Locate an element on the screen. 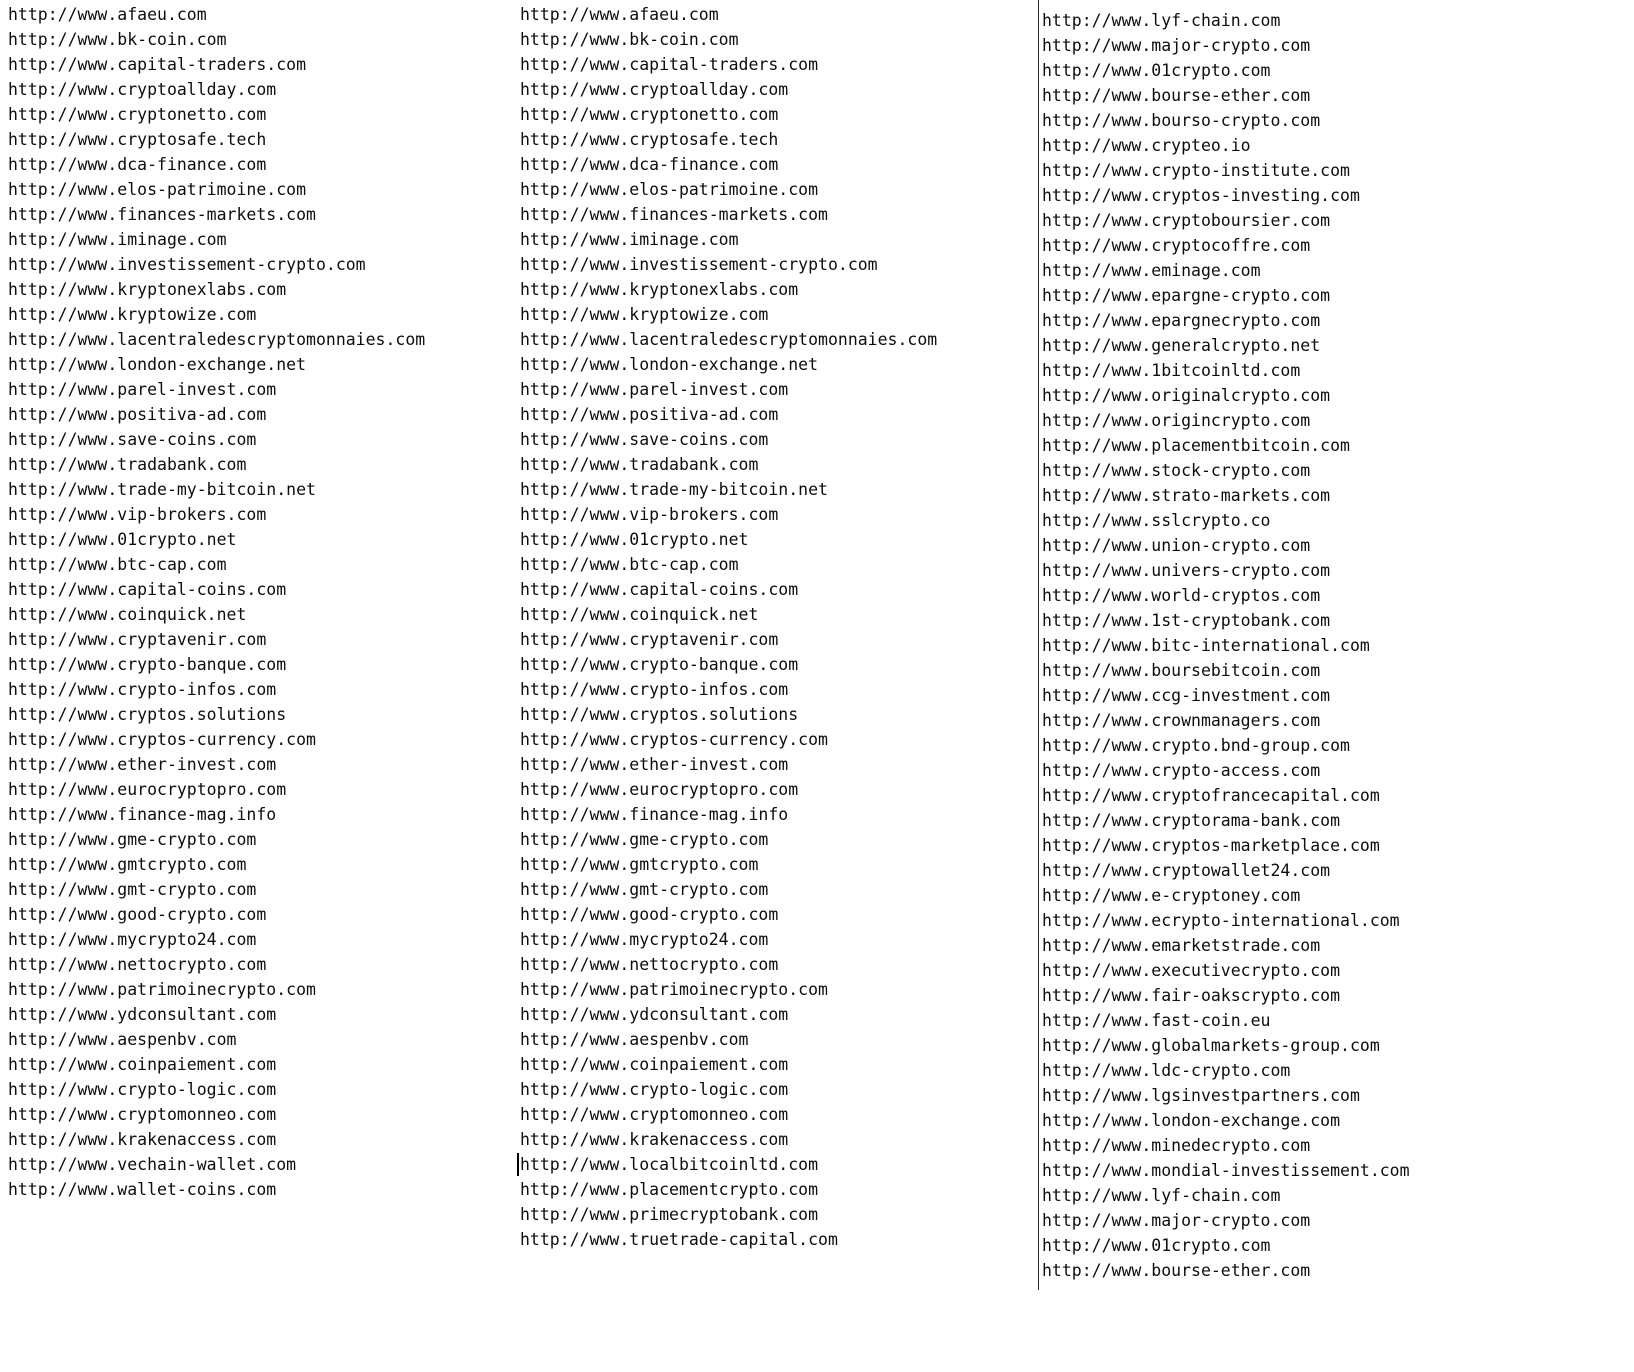 This screenshot has height=1372, width=1634. url-line: http://www.finances-markets.com is located at coordinates (216, 214).